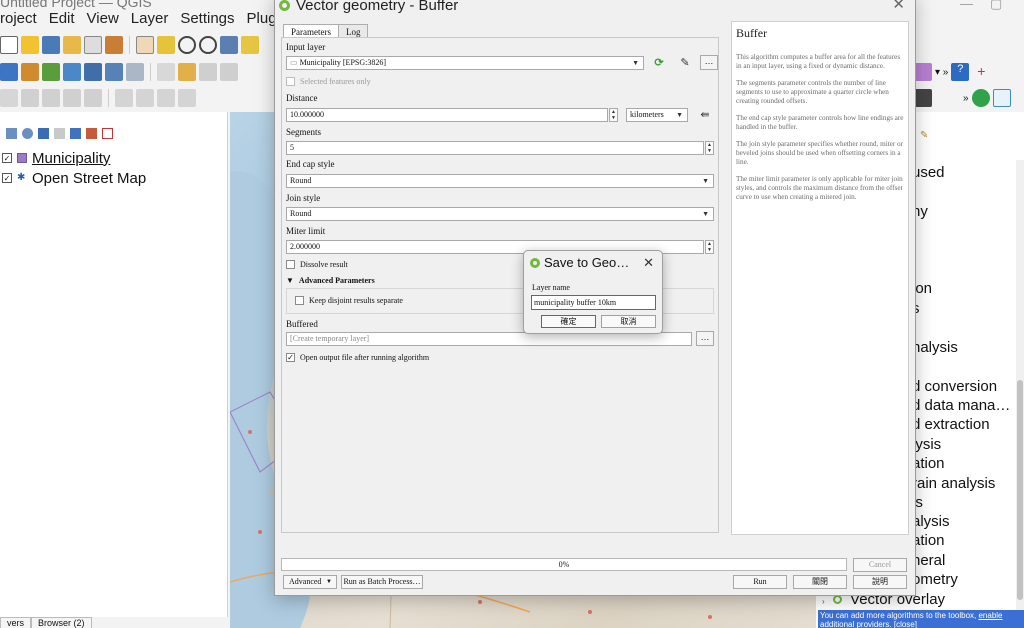  Describe the element at coordinates (9, 45) in the screenshot. I see `new-project-icon` at that location.